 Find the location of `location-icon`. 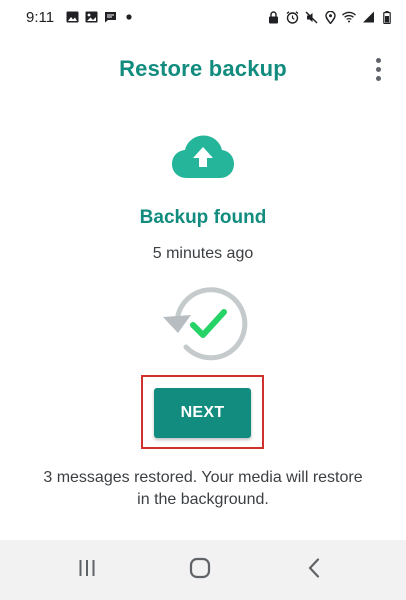

location-icon is located at coordinates (330, 17).